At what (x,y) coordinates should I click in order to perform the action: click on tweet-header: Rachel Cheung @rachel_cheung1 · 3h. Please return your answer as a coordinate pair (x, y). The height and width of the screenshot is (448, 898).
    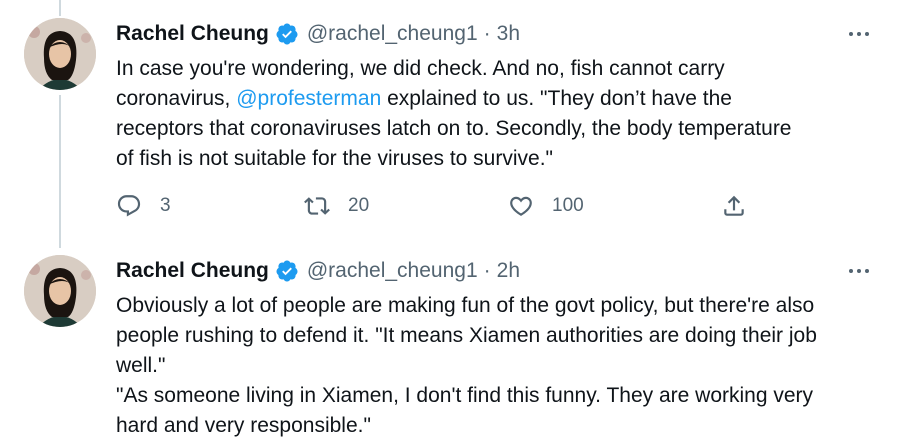
    Looking at the image, I should click on (318, 34).